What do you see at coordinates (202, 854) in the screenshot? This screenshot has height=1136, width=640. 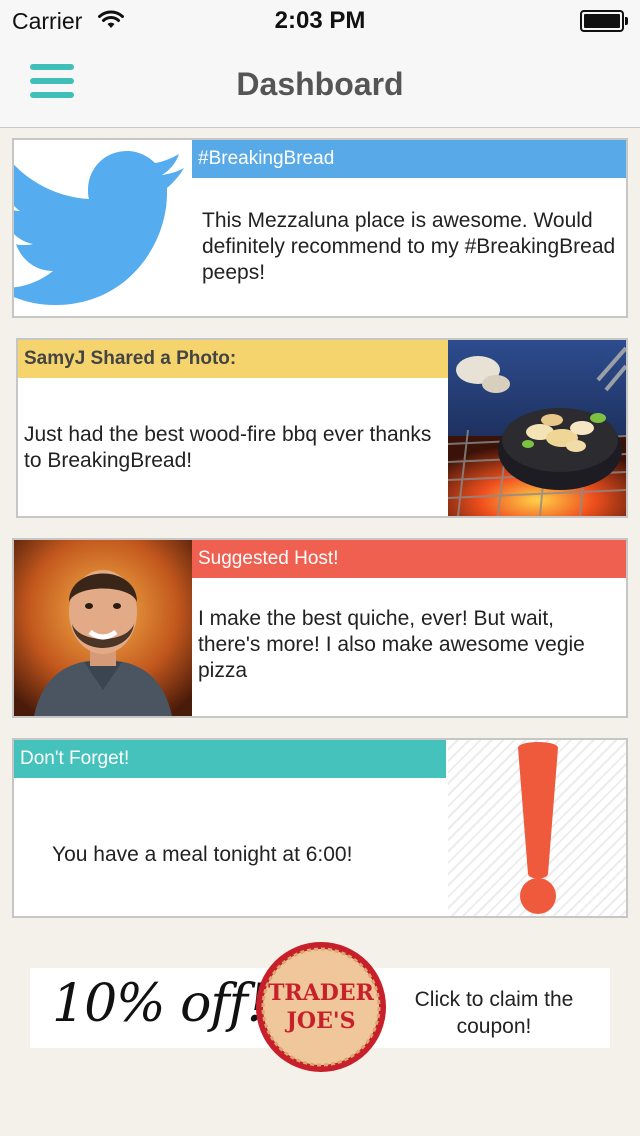 I see `card-body: You have a meal tonight at 6:00!` at bounding box center [202, 854].